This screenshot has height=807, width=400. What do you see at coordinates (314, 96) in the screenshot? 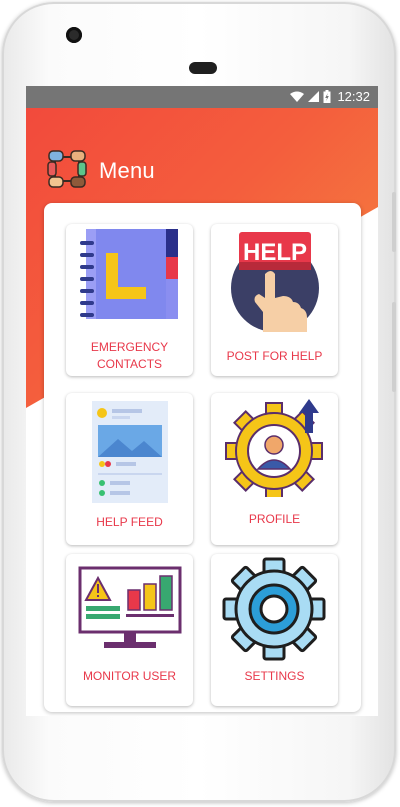
I see `signal-icon` at bounding box center [314, 96].